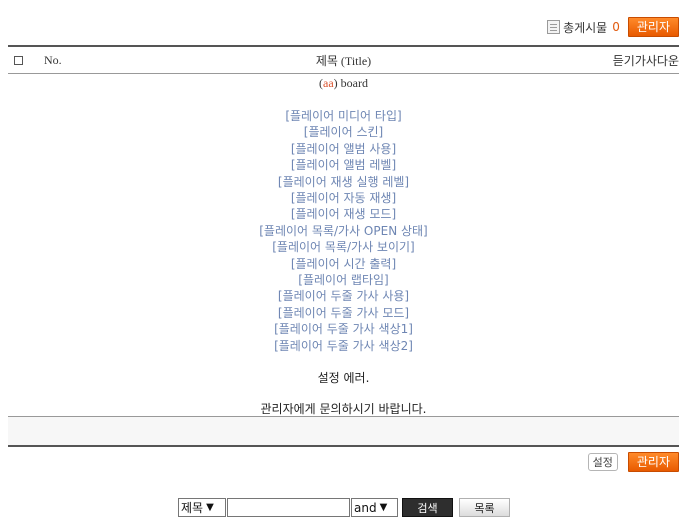 The height and width of the screenshot is (525, 682). Describe the element at coordinates (343, 313) in the screenshot. I see `setting-link: [플레이어 두줄 가사 모드]` at that location.